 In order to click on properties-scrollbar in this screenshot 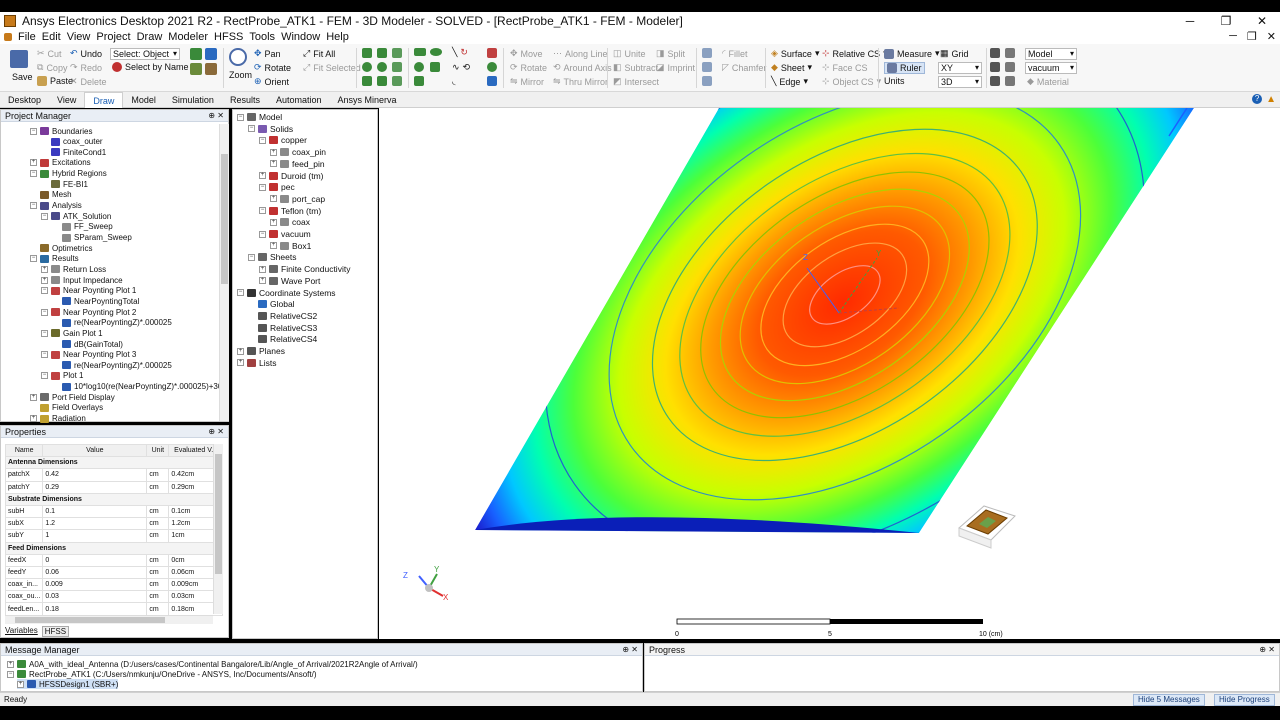, I will do `click(218, 529)`.